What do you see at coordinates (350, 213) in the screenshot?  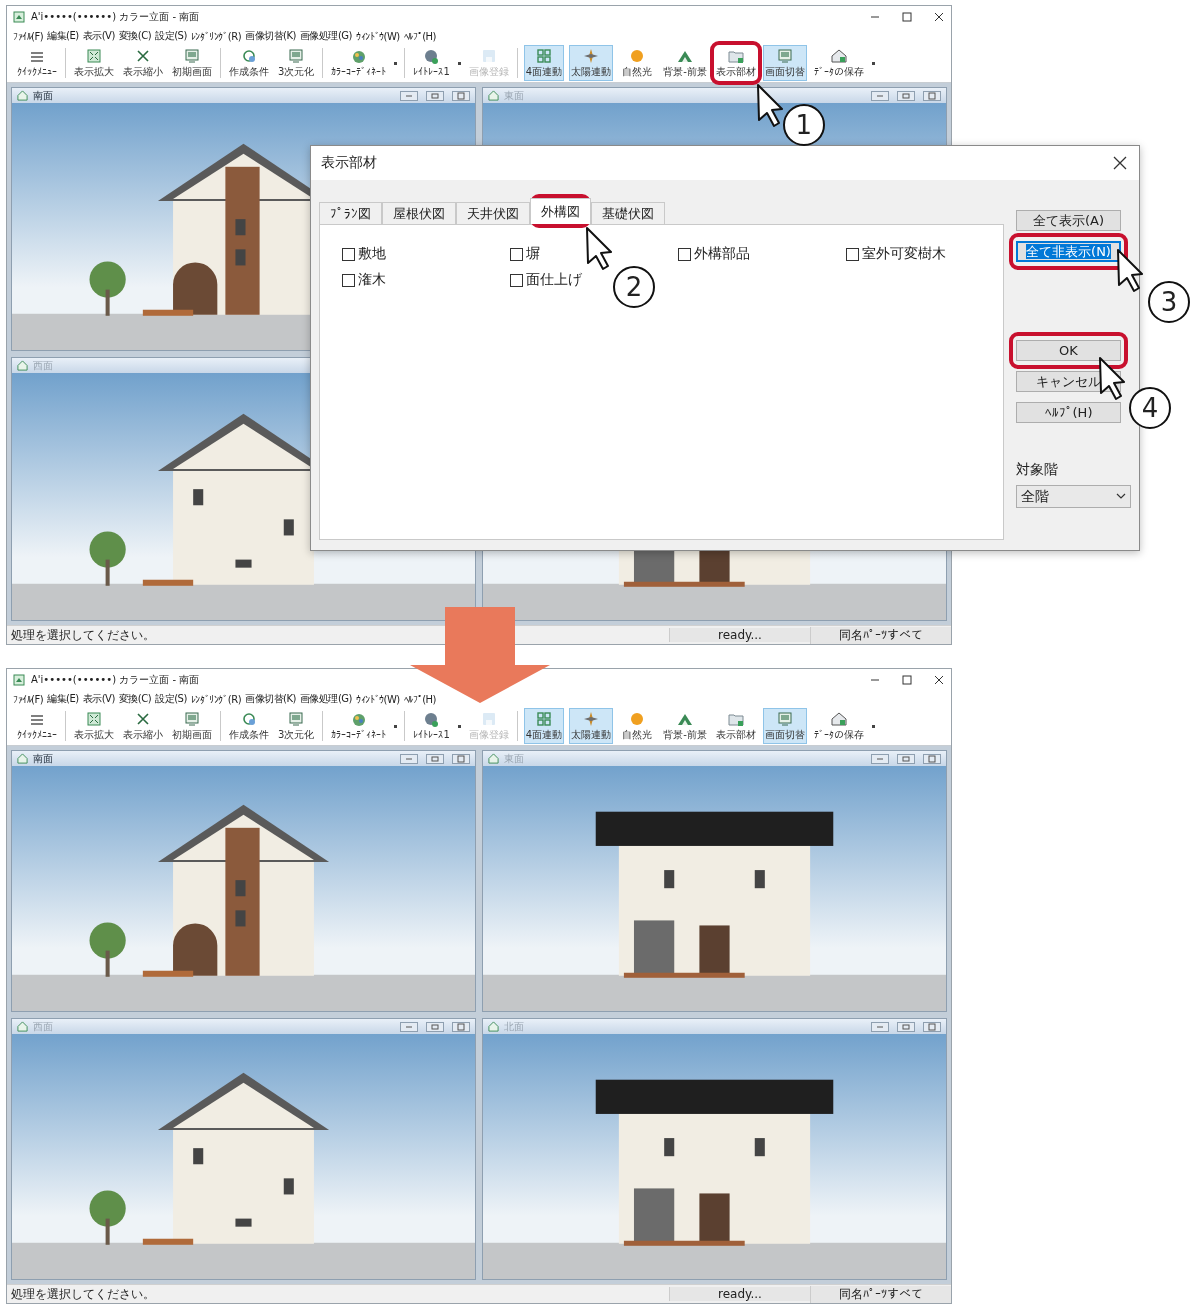 I see `tab: ﾌﾟﾗﾝ図` at bounding box center [350, 213].